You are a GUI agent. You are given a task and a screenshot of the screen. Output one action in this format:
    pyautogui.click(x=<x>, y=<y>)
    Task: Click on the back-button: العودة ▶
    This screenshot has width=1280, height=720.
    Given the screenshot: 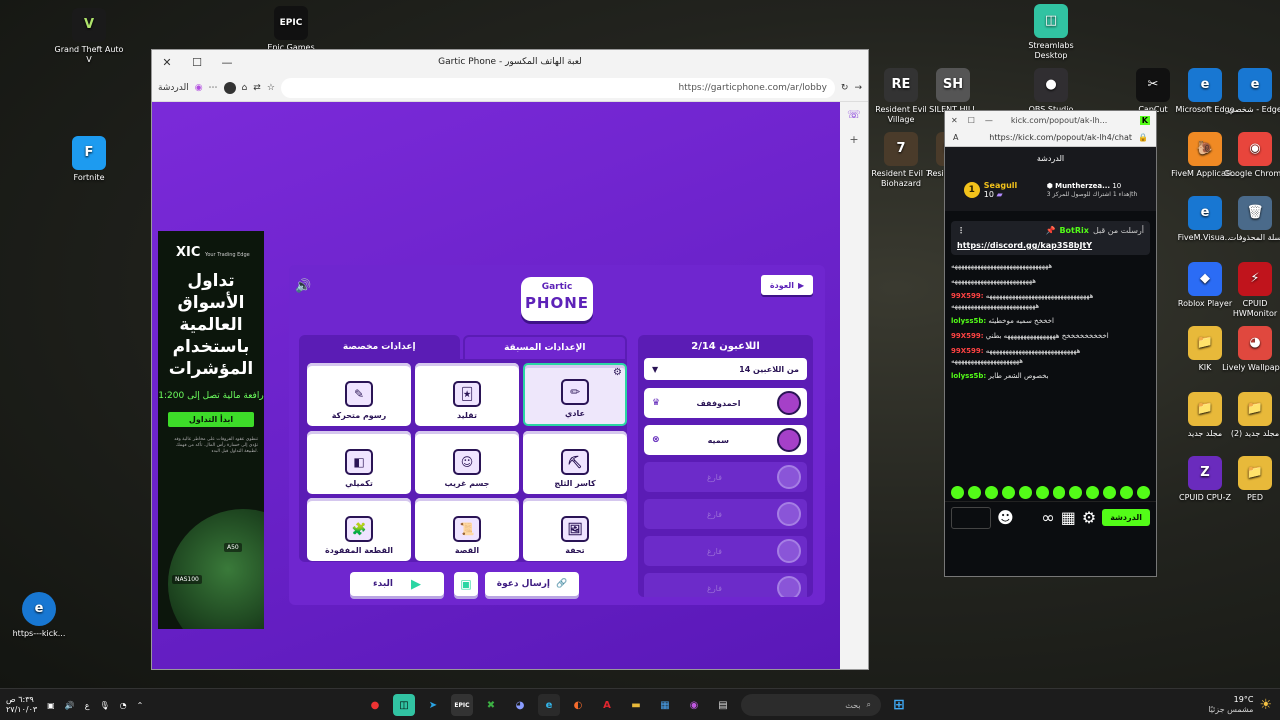 What is the action you would take?
    pyautogui.click(x=787, y=285)
    